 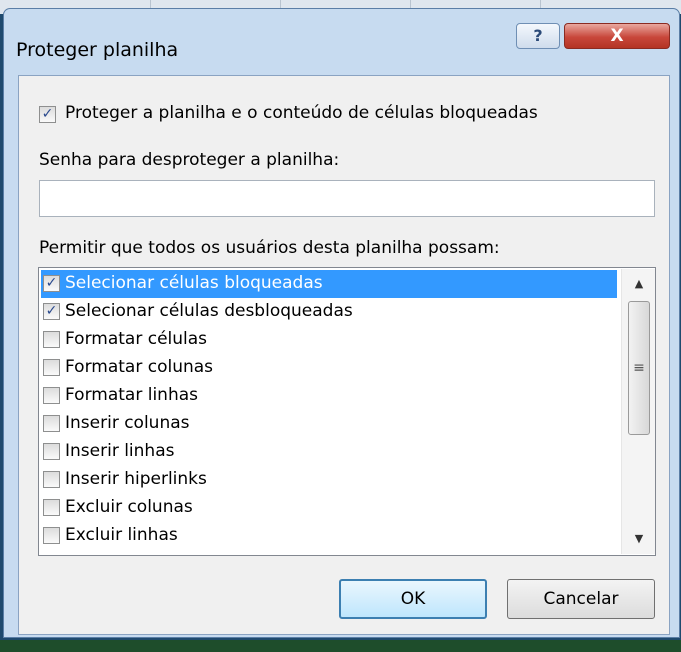 What do you see at coordinates (127, 423) in the screenshot?
I see `list-item-label: Inserir colunas` at bounding box center [127, 423].